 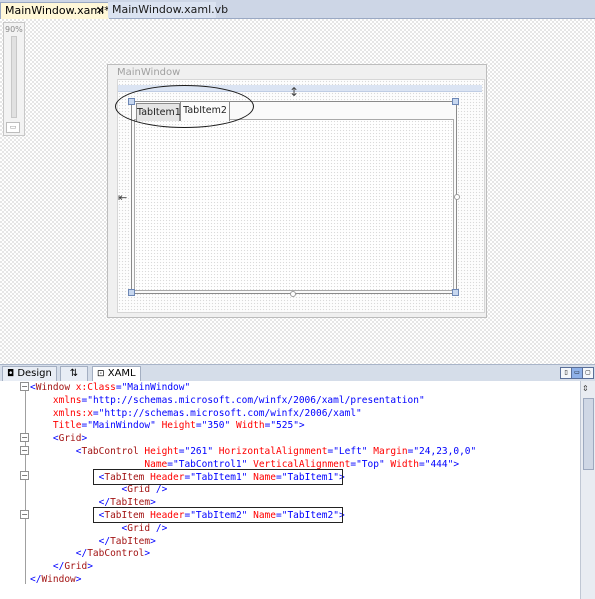 I want to click on tab-mainwindow-xaml-vb: MainWindow.xaml.vb, so click(x=168, y=10).